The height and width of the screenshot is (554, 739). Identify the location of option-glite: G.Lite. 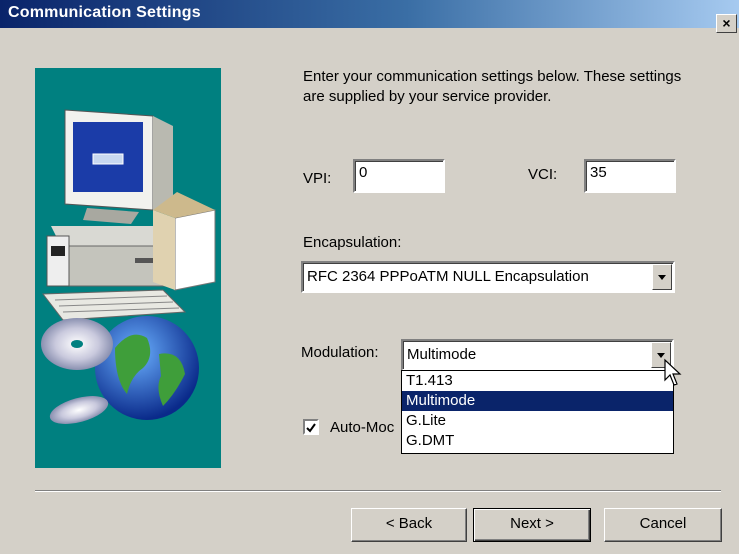
(537, 421).